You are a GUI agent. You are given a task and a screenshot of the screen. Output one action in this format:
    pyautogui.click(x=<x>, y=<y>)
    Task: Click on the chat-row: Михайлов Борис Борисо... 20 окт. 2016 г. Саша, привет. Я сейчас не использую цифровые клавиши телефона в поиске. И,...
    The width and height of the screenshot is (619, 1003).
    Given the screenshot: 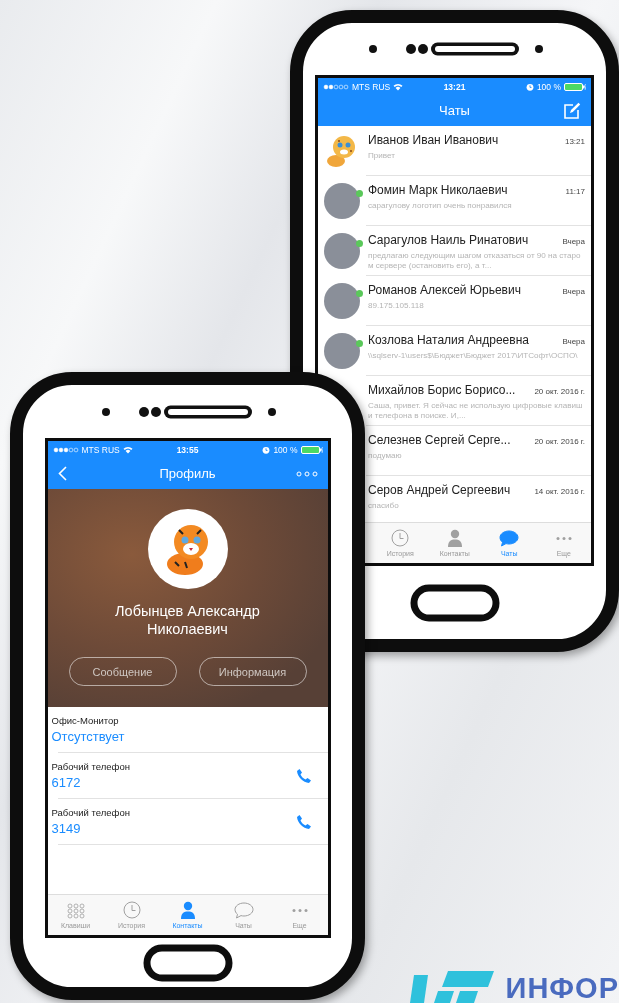 What is the action you would take?
    pyautogui.click(x=478, y=401)
    